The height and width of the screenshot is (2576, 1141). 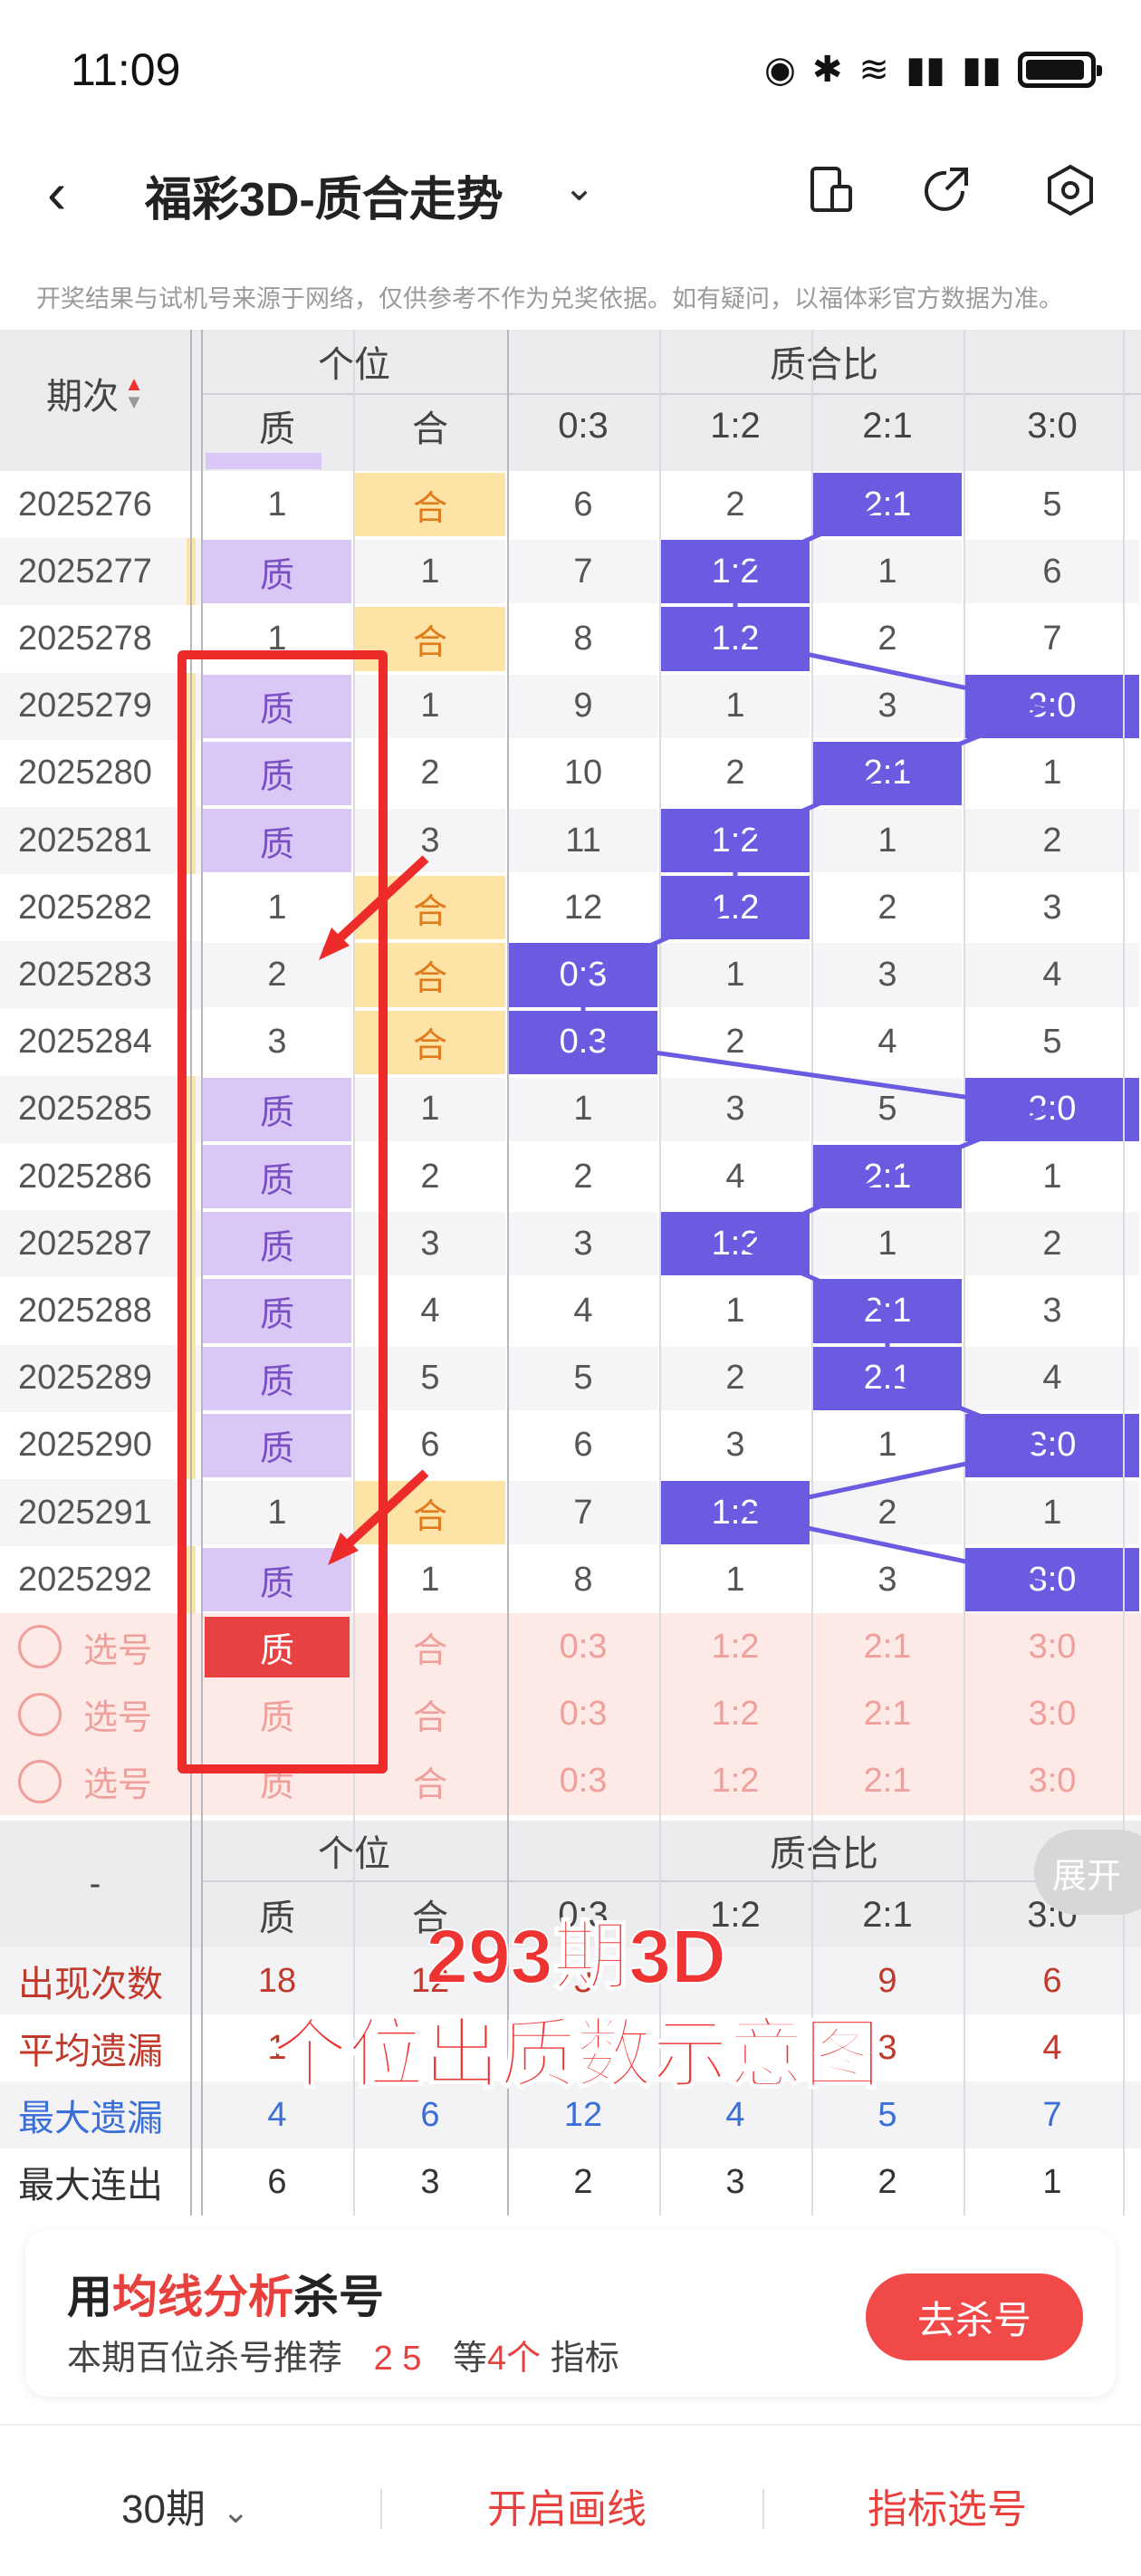 What do you see at coordinates (203, 2297) in the screenshot?
I see `promo-title-highlight: 均线分析` at bounding box center [203, 2297].